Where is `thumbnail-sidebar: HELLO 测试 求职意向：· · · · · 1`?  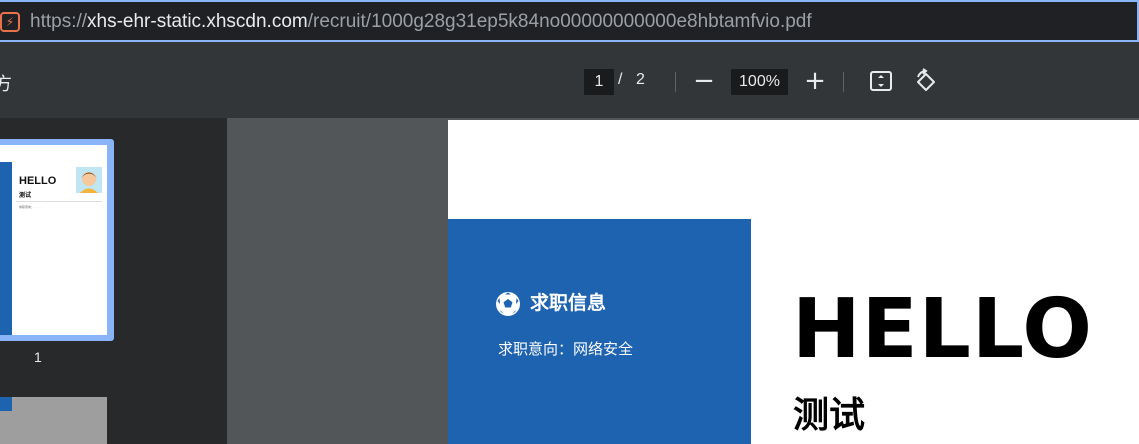 thumbnail-sidebar: HELLO 测试 求职意向：· · · · · 1 is located at coordinates (113, 281).